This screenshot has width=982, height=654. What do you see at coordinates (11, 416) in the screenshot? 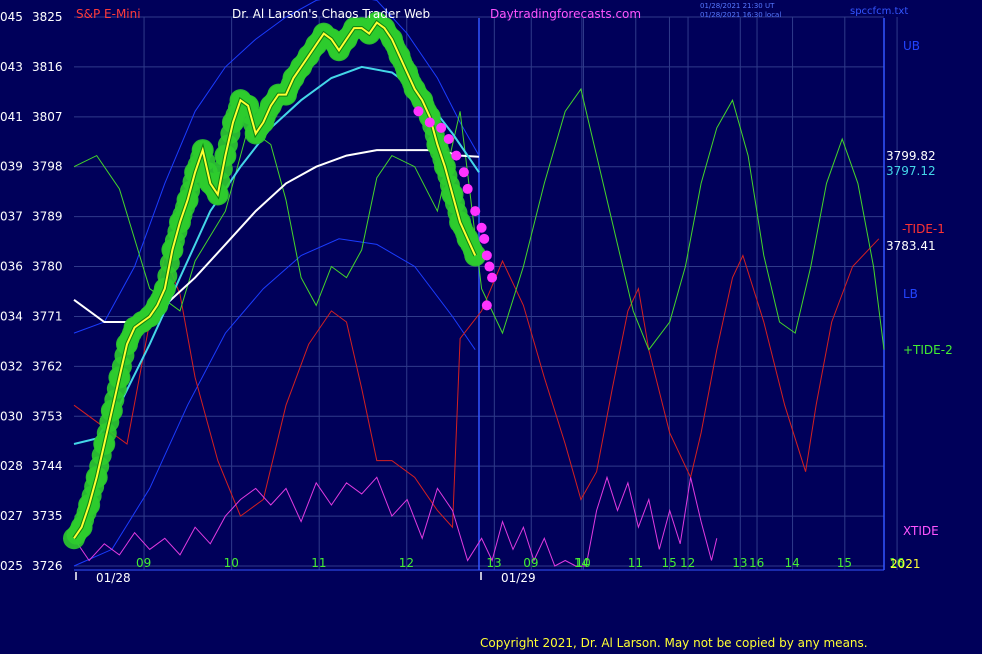
I see `y-tick-code: 030` at bounding box center [11, 416].